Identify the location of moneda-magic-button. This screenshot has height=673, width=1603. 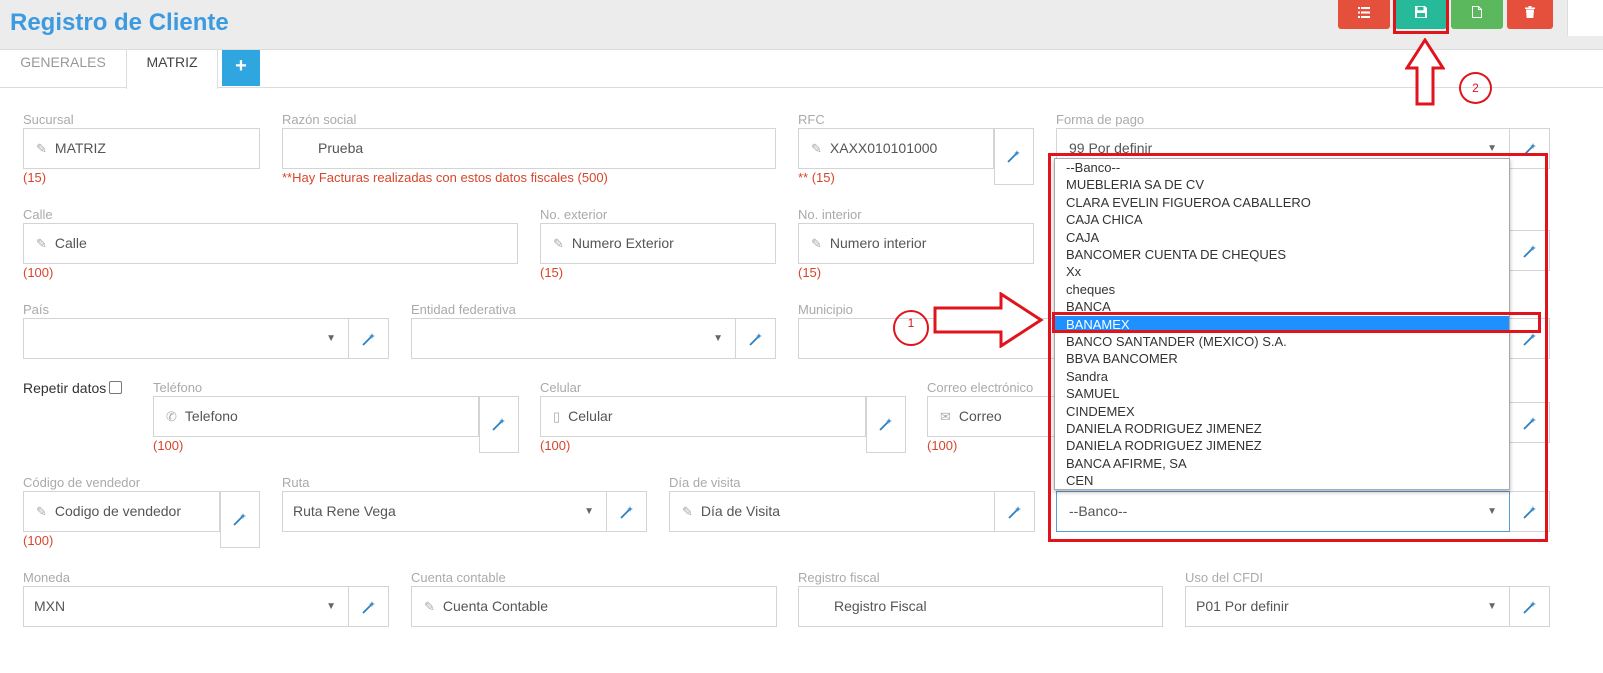
(369, 606).